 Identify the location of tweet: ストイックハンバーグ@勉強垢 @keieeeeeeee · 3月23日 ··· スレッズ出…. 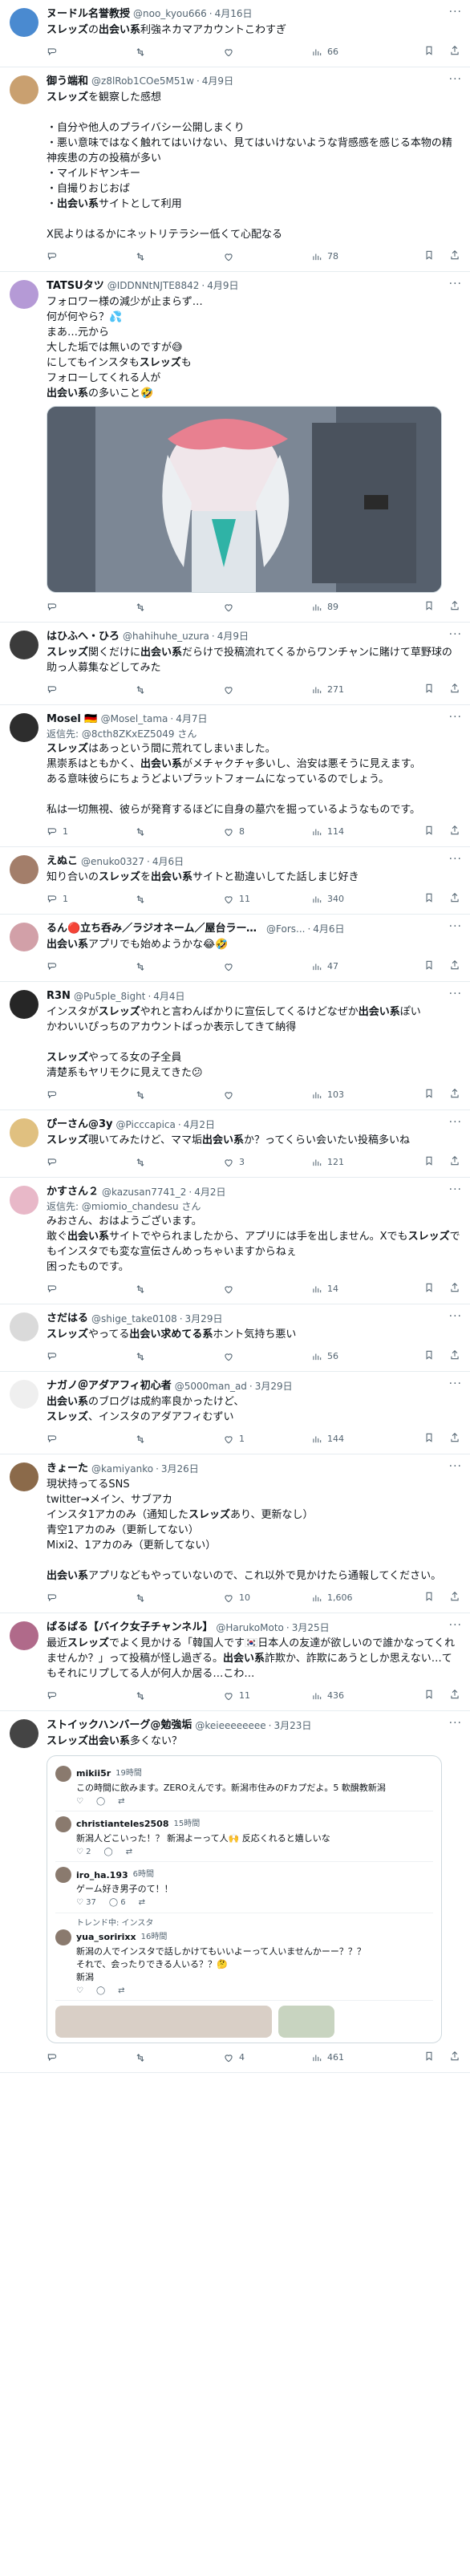
(235, 1892).